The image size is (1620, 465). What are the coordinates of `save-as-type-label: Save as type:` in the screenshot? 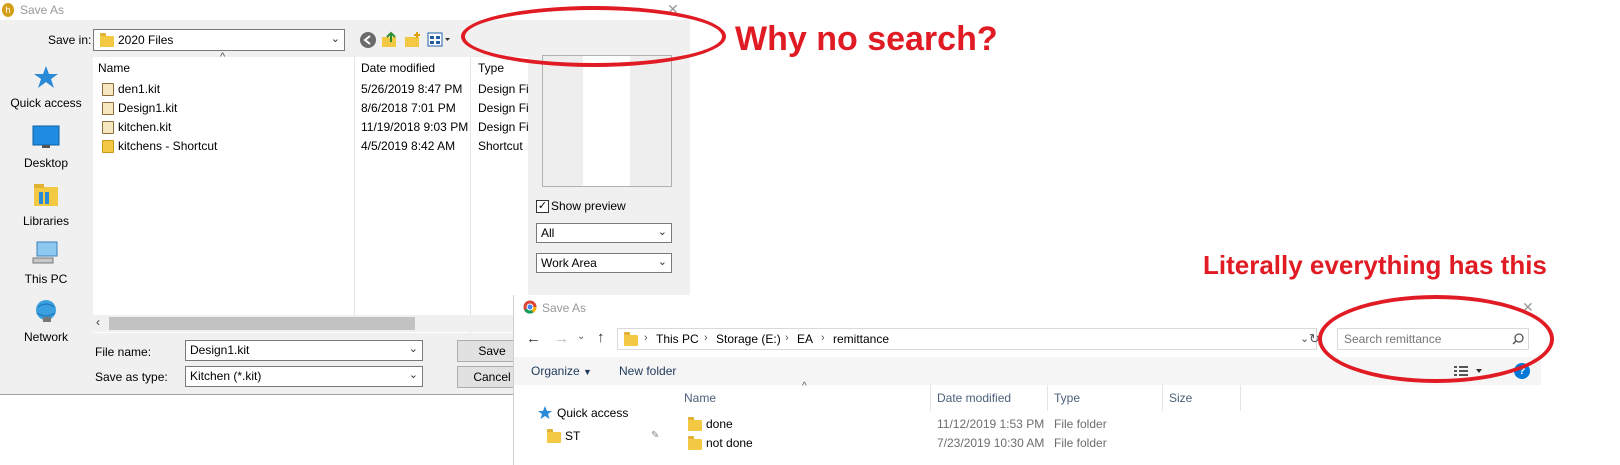 It's located at (131, 377).